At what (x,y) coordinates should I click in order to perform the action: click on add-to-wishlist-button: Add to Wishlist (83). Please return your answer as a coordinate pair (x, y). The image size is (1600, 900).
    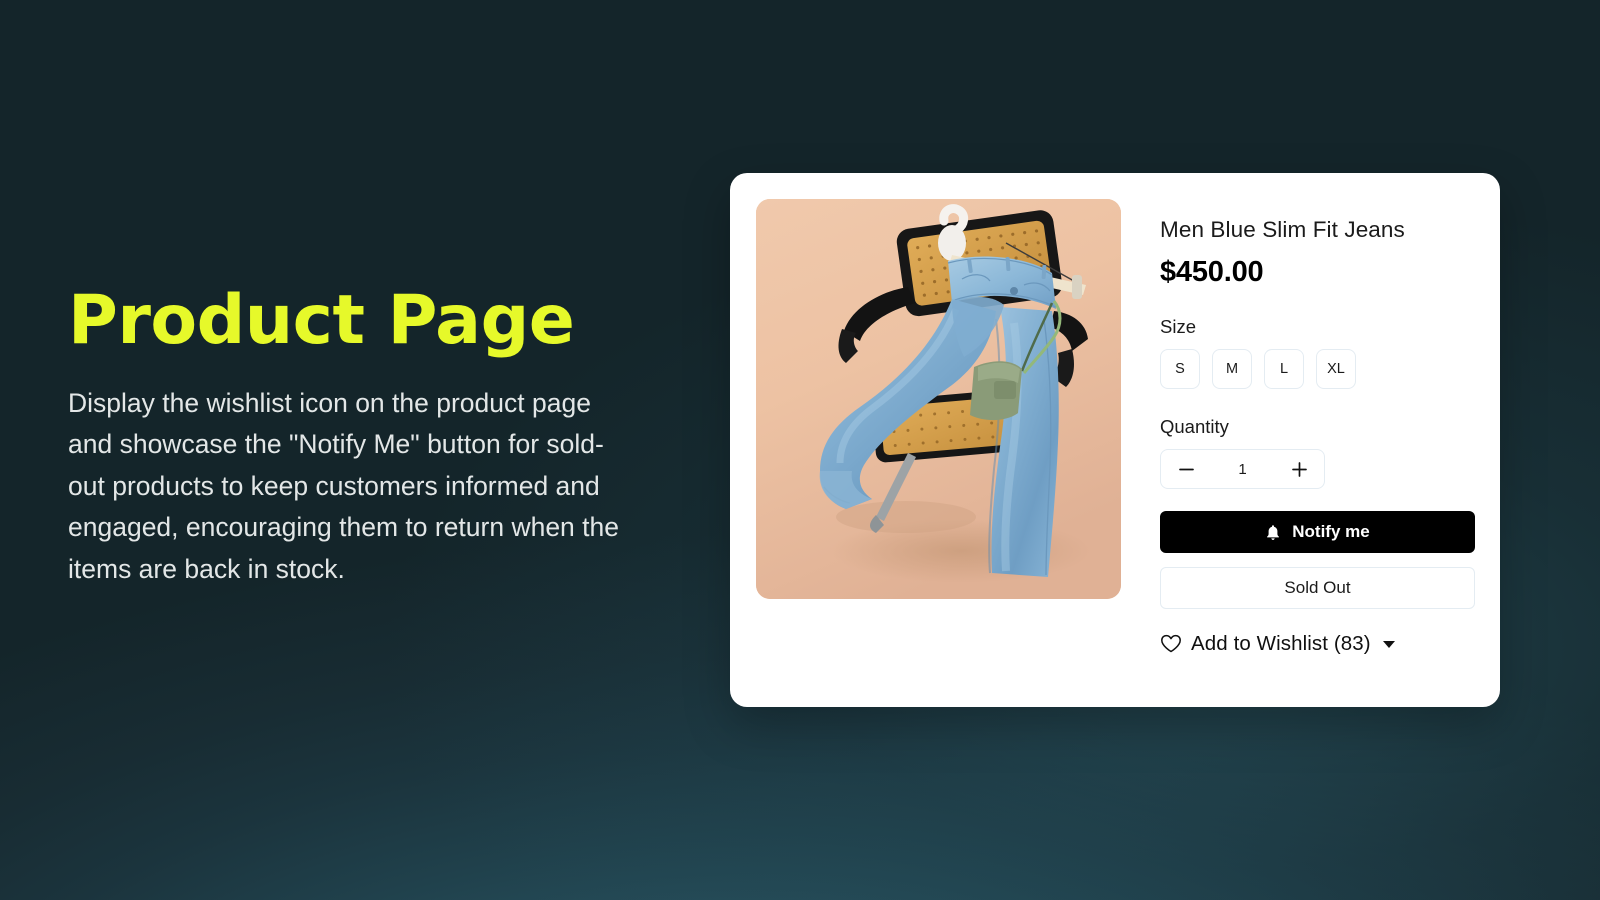
    Looking at the image, I should click on (1277, 644).